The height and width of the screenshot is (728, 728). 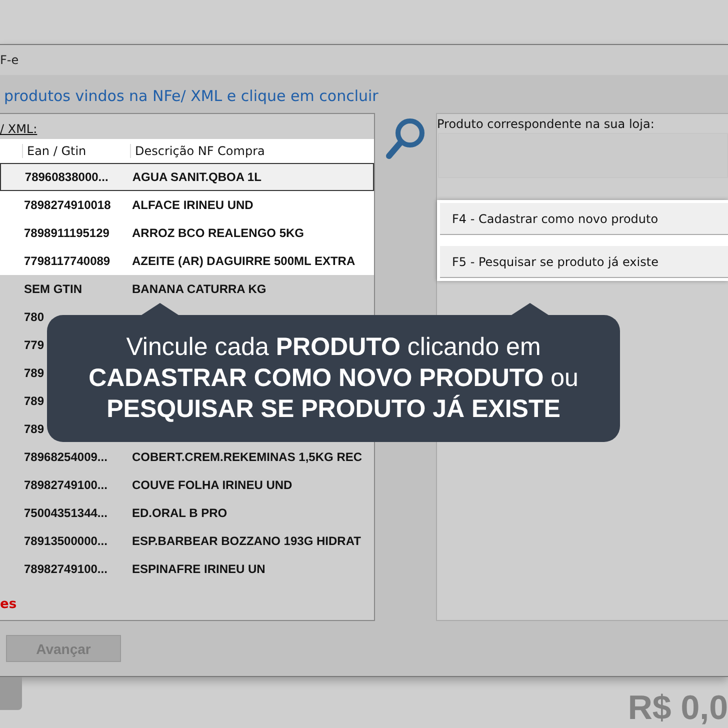 I want to click on table-cell-text: COUVE FOLHA IRINEU UND, so click(x=212, y=485).